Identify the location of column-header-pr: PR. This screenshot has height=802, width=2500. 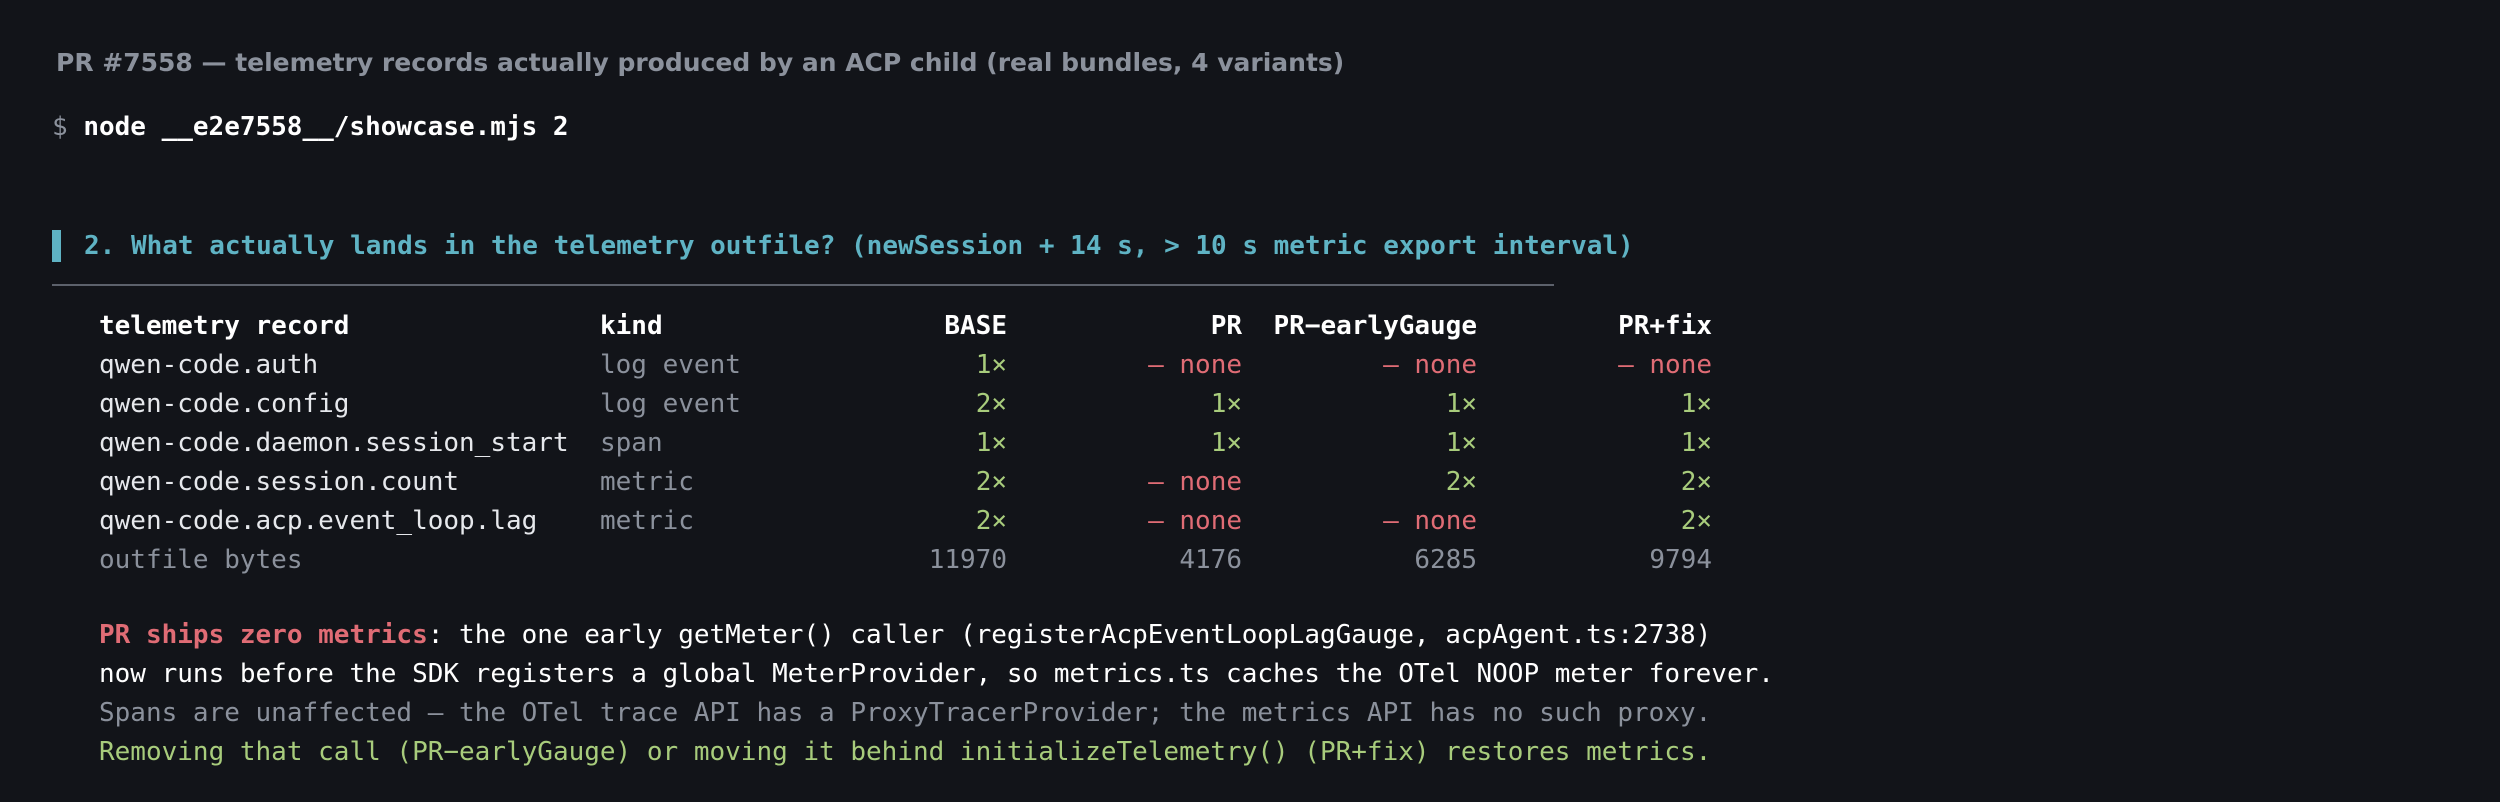
(1226, 325).